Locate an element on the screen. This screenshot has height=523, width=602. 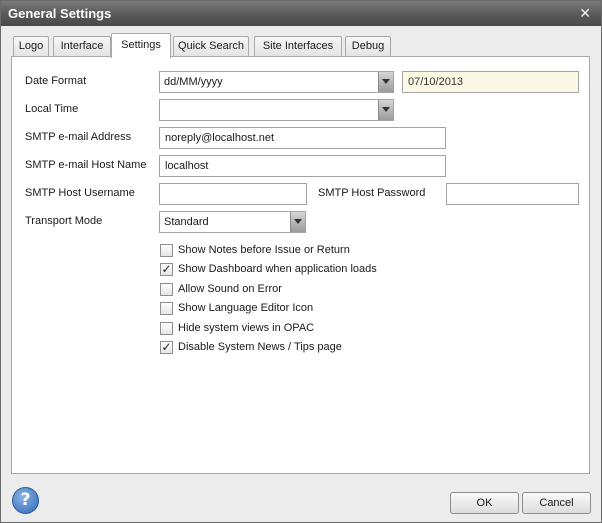
tab-debug: Debug is located at coordinates (368, 46).